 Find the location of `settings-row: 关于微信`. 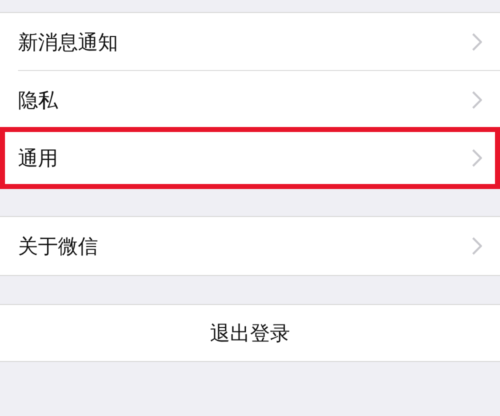

settings-row: 关于微信 is located at coordinates (250, 246).